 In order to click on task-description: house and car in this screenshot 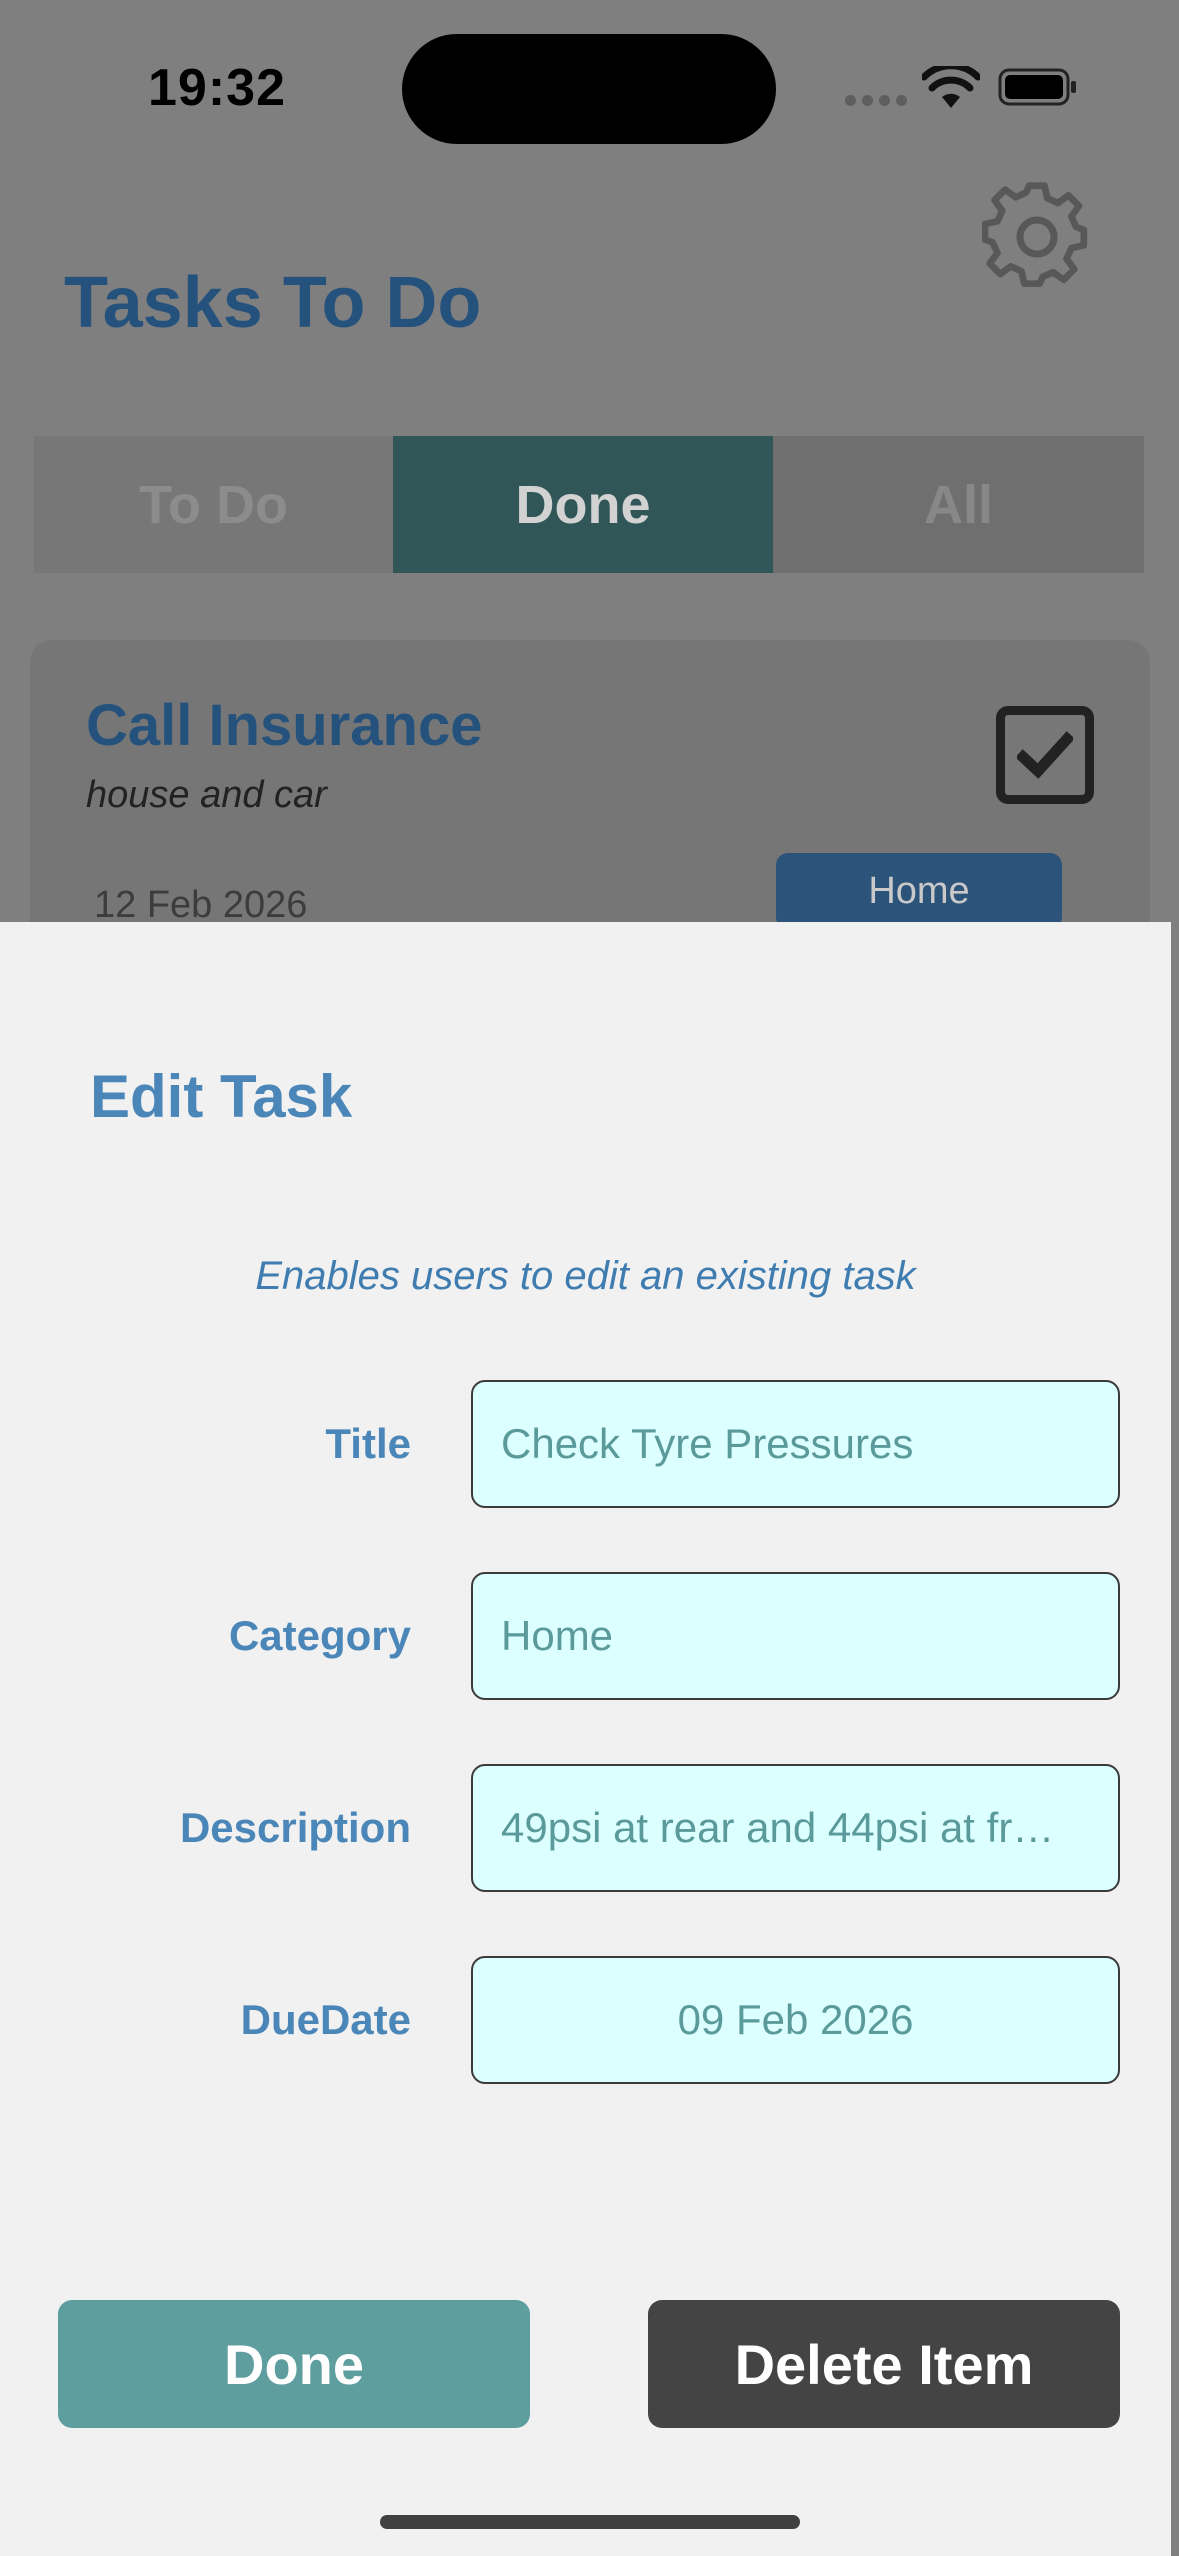, I will do `click(206, 795)`.